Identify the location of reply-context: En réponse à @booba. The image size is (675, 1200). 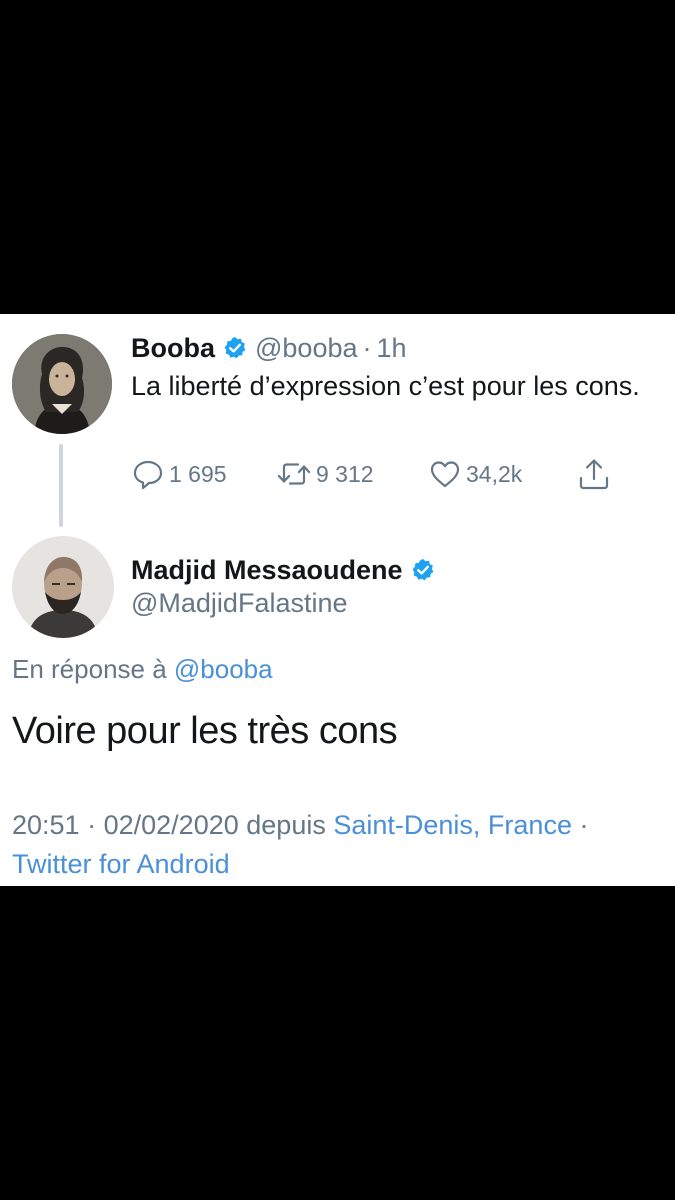
(142, 669).